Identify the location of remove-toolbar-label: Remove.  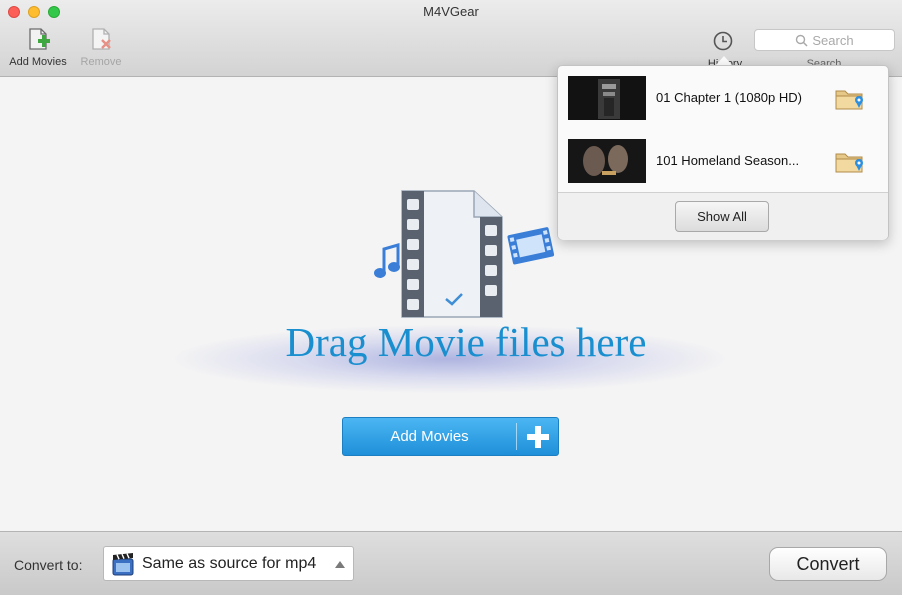
(101, 62).